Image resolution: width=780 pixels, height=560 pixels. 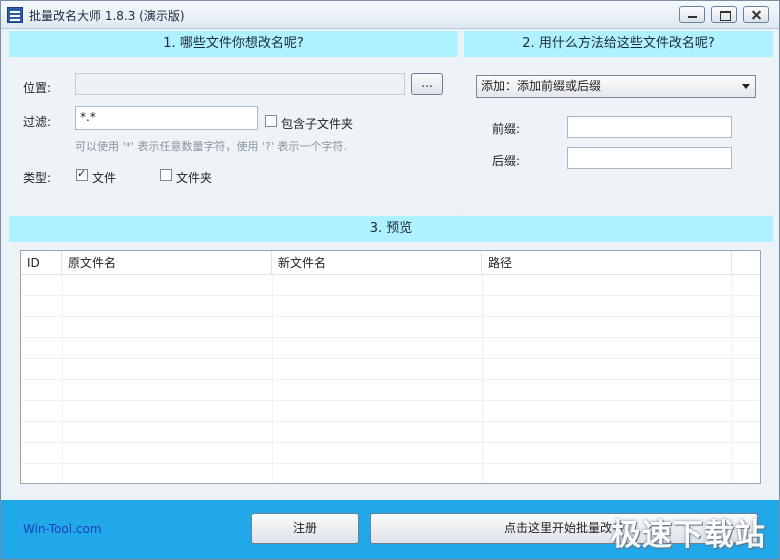 I want to click on app-icon, so click(x=15, y=15).